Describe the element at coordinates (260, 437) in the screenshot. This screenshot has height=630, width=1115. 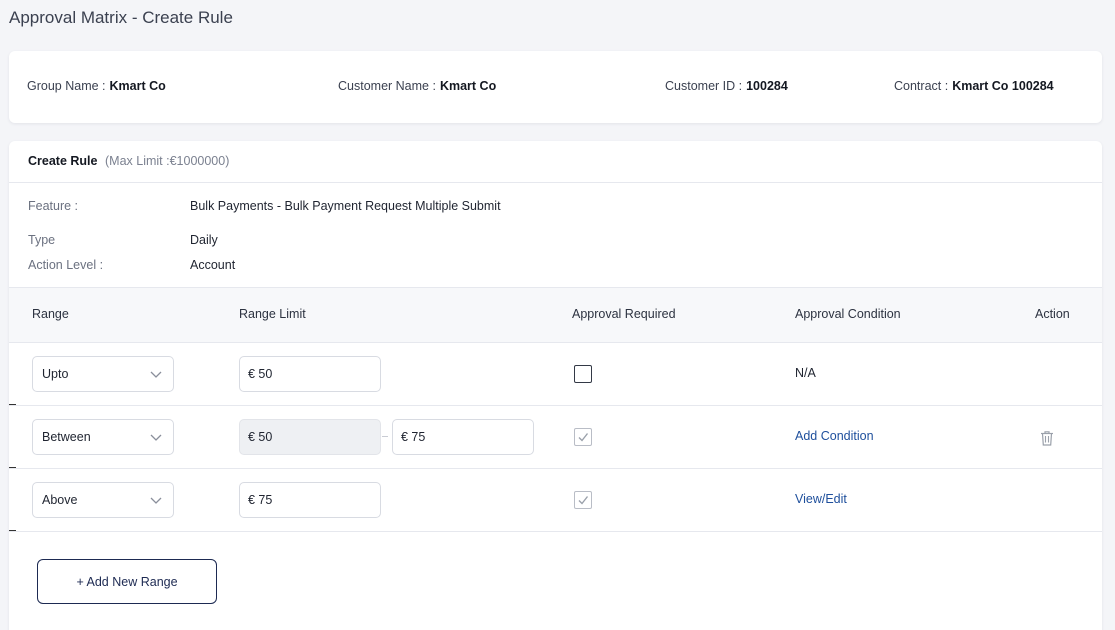
I see `range-limit-from-value: € 50` at that location.